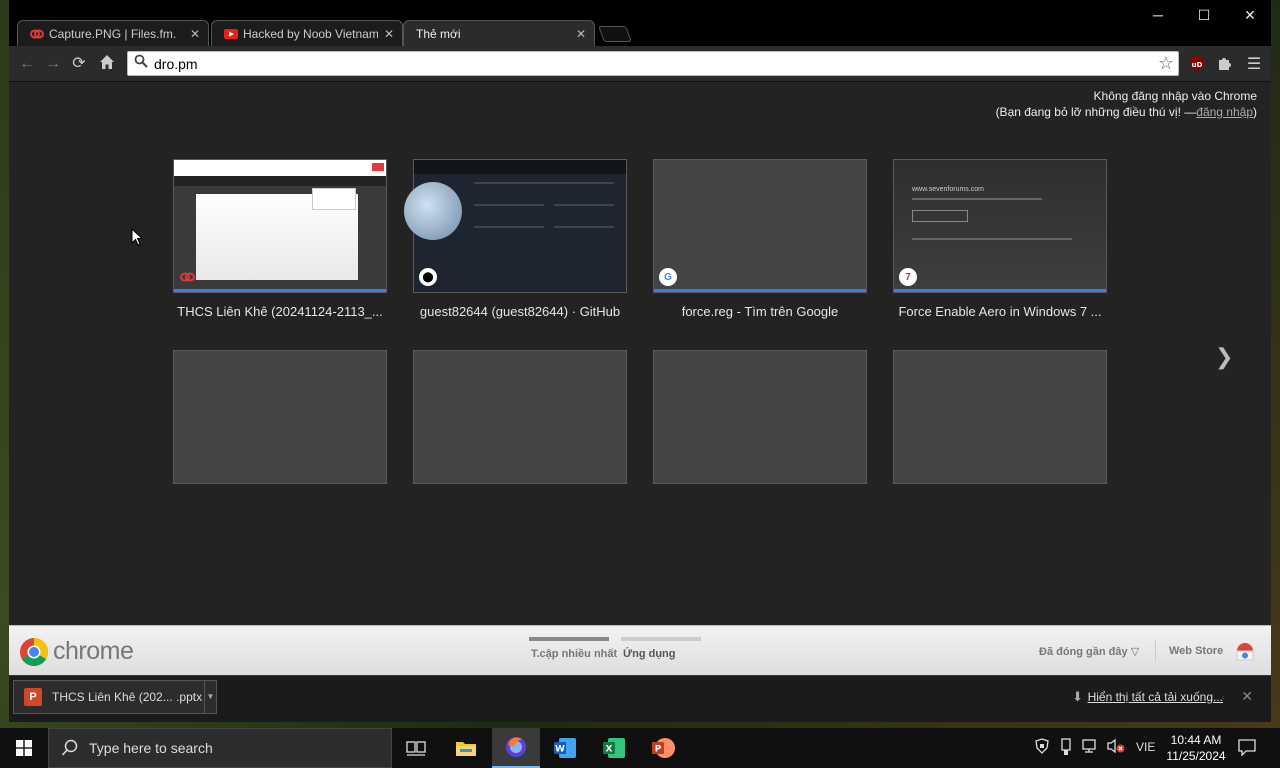 The width and height of the screenshot is (1280, 768). What do you see at coordinates (33, 697) in the screenshot?
I see `powerpoint-file-icon: P` at bounding box center [33, 697].